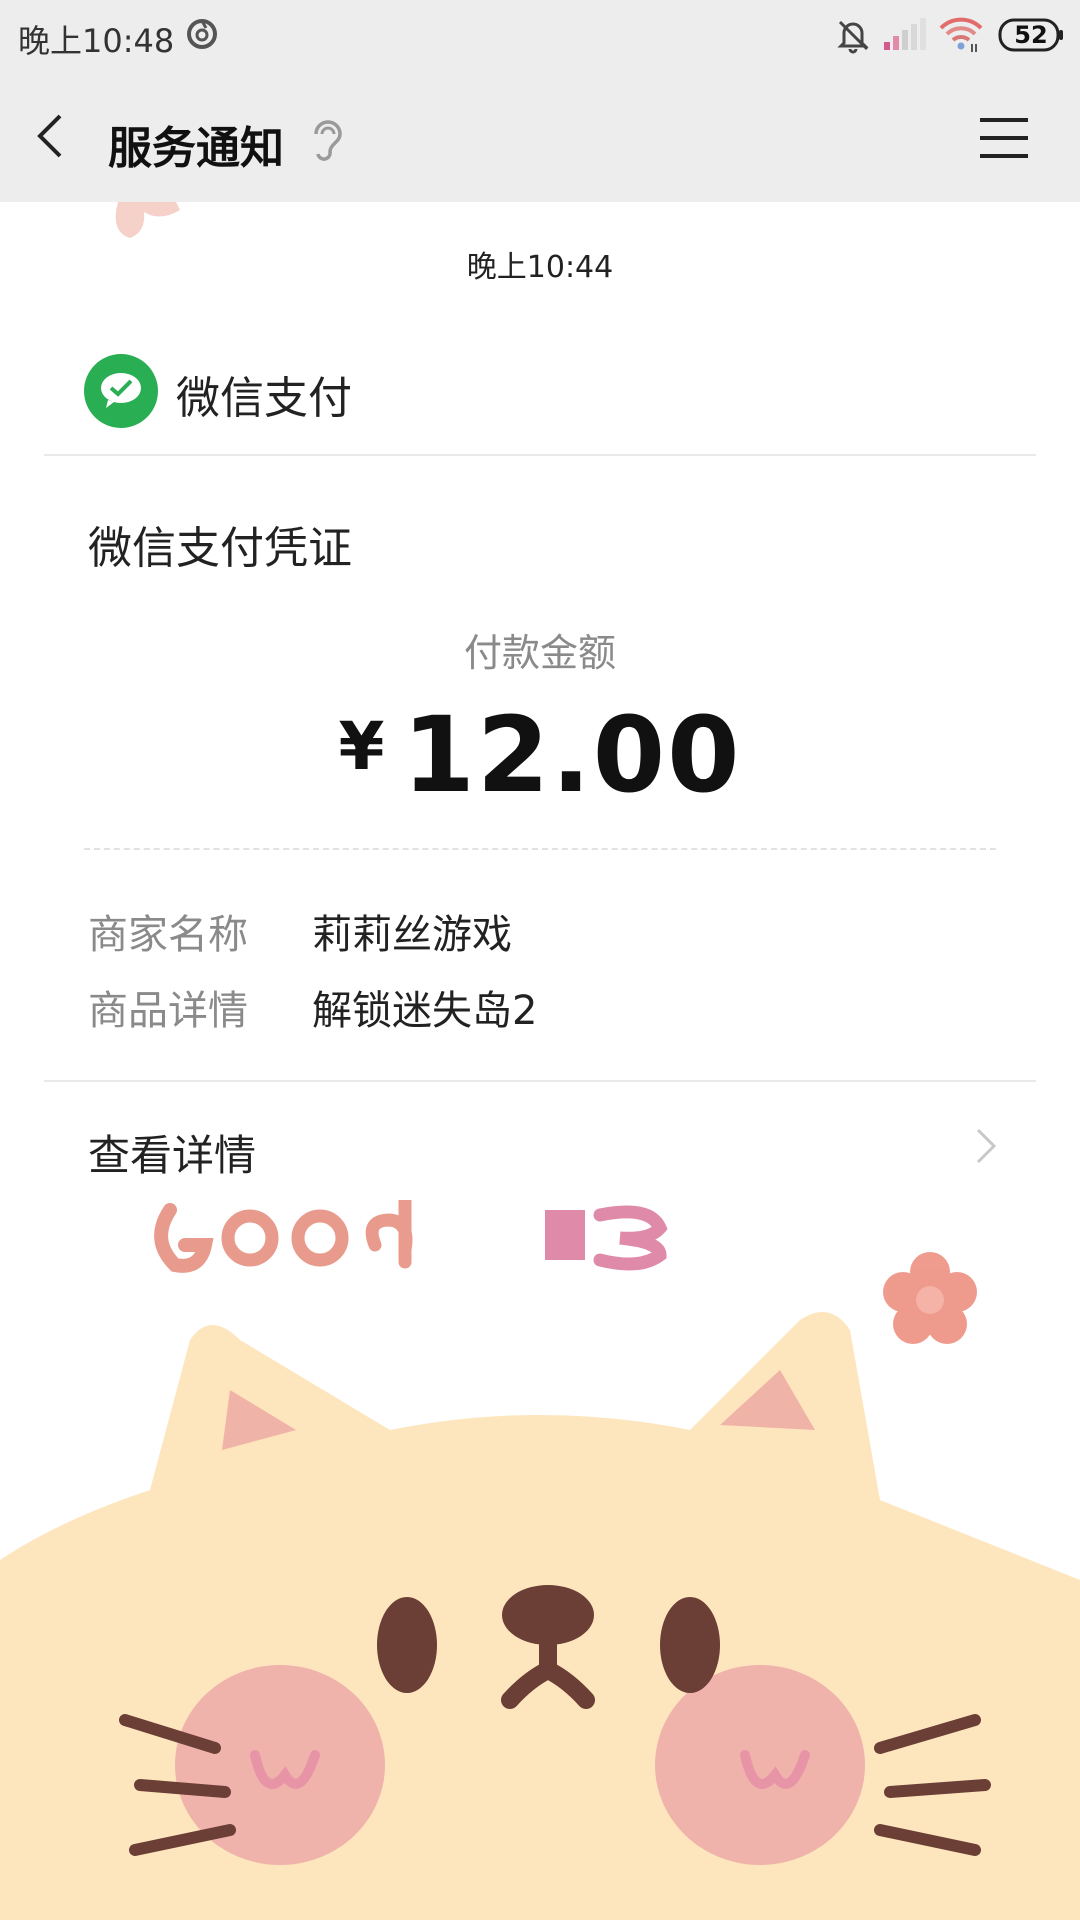  What do you see at coordinates (361, 746) in the screenshot?
I see `currency-symbol: ¥` at bounding box center [361, 746].